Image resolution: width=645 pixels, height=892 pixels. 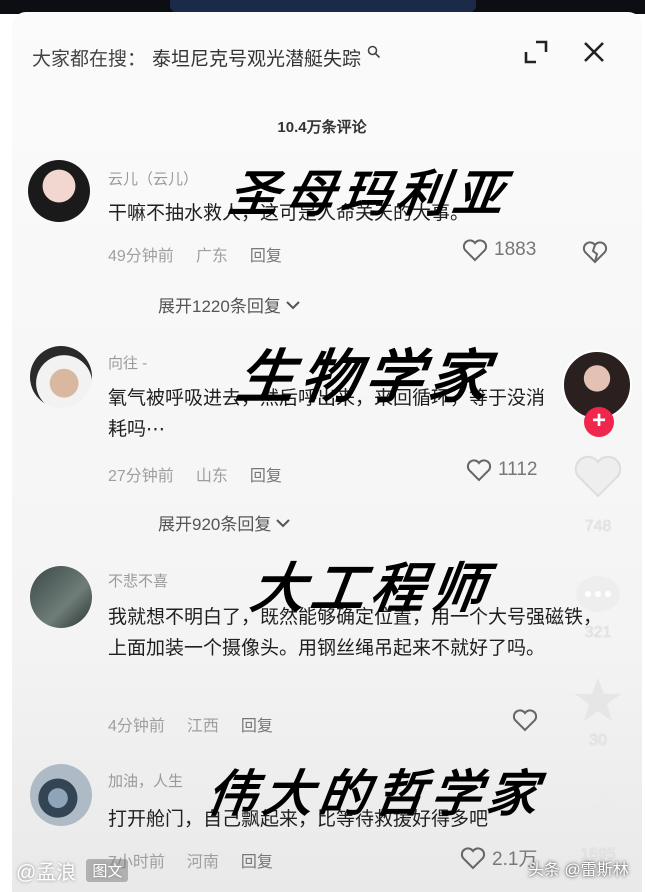 What do you see at coordinates (594, 52) in the screenshot?
I see `close-icon` at bounding box center [594, 52].